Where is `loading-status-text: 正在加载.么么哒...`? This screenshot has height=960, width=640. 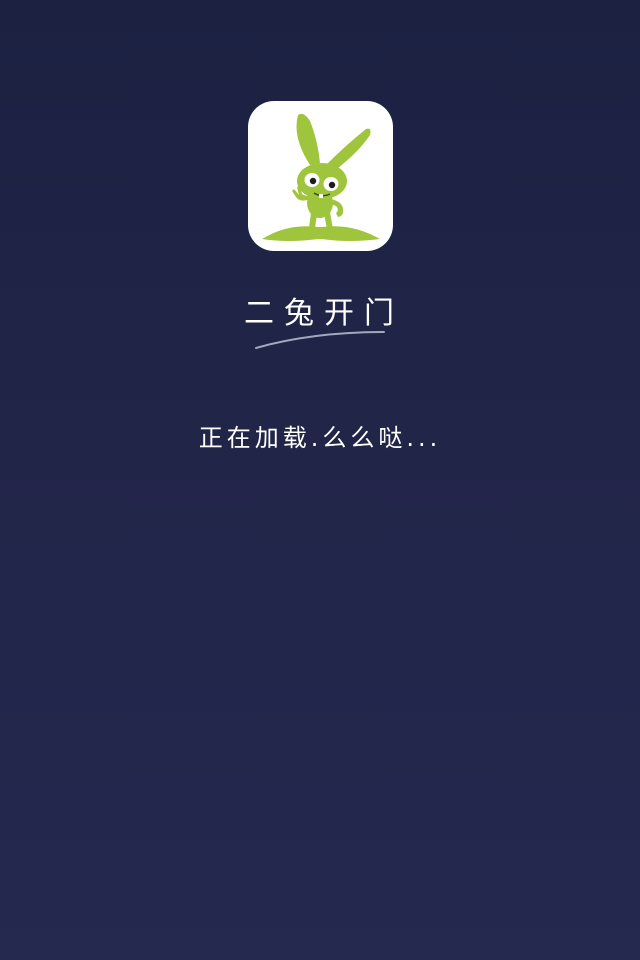 loading-status-text: 正在加载.么么哒... is located at coordinates (320, 438).